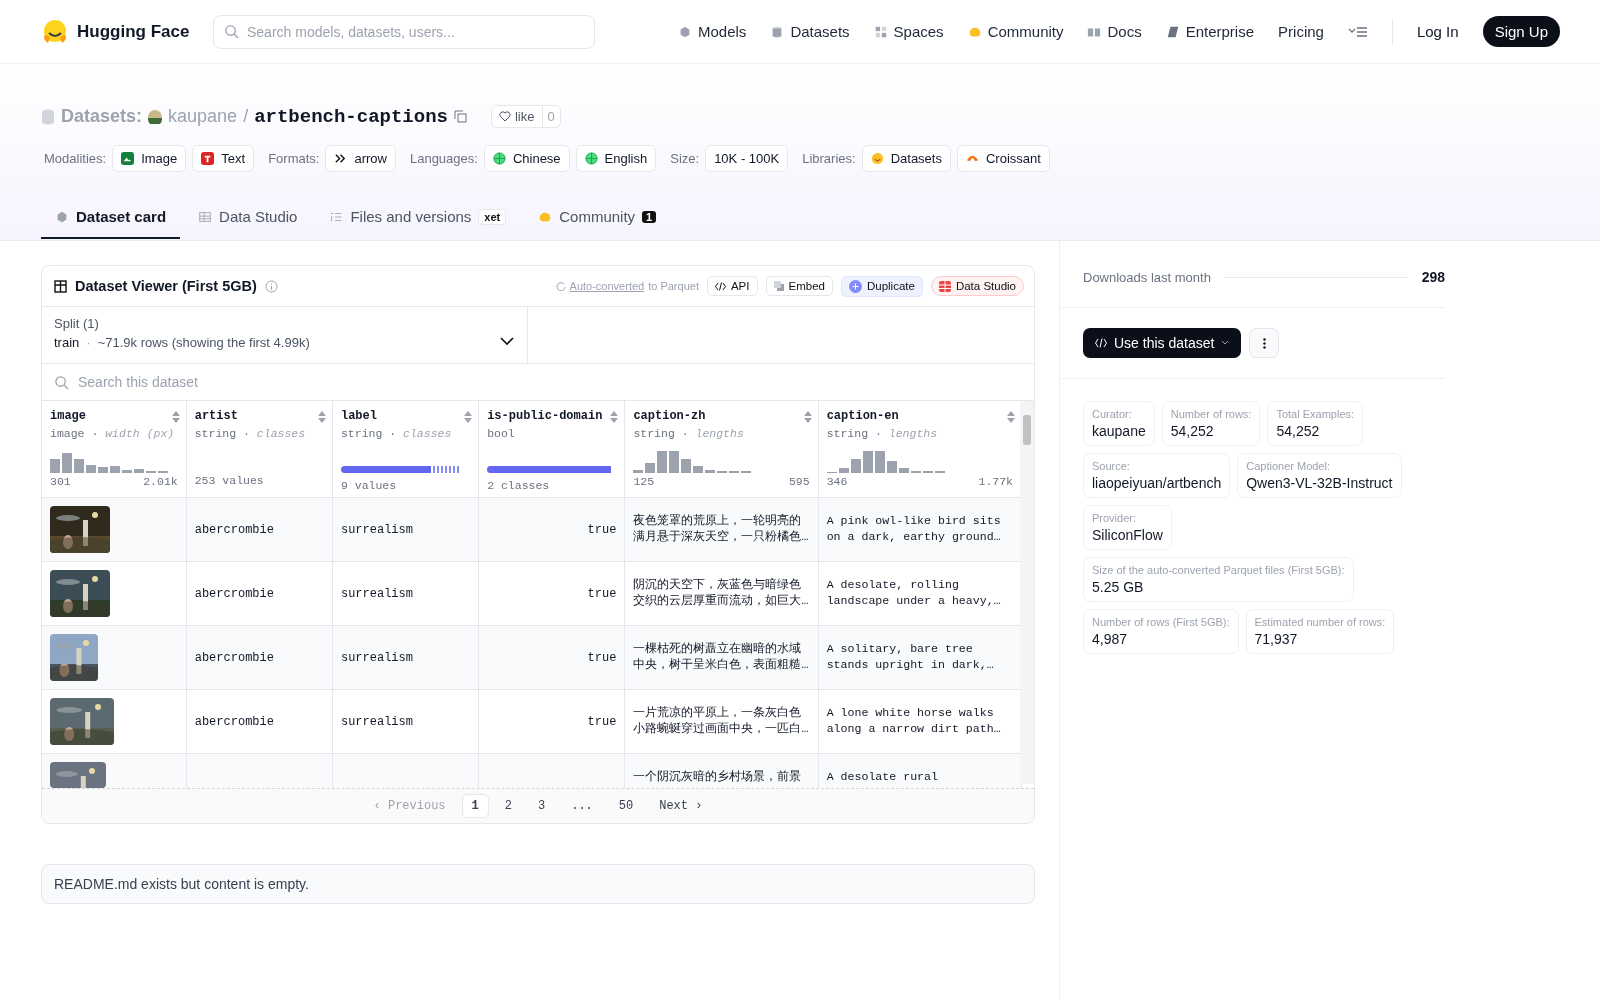 Image resolution: width=1600 pixels, height=1000 pixels. What do you see at coordinates (149, 158) in the screenshot?
I see `tag: Image` at bounding box center [149, 158].